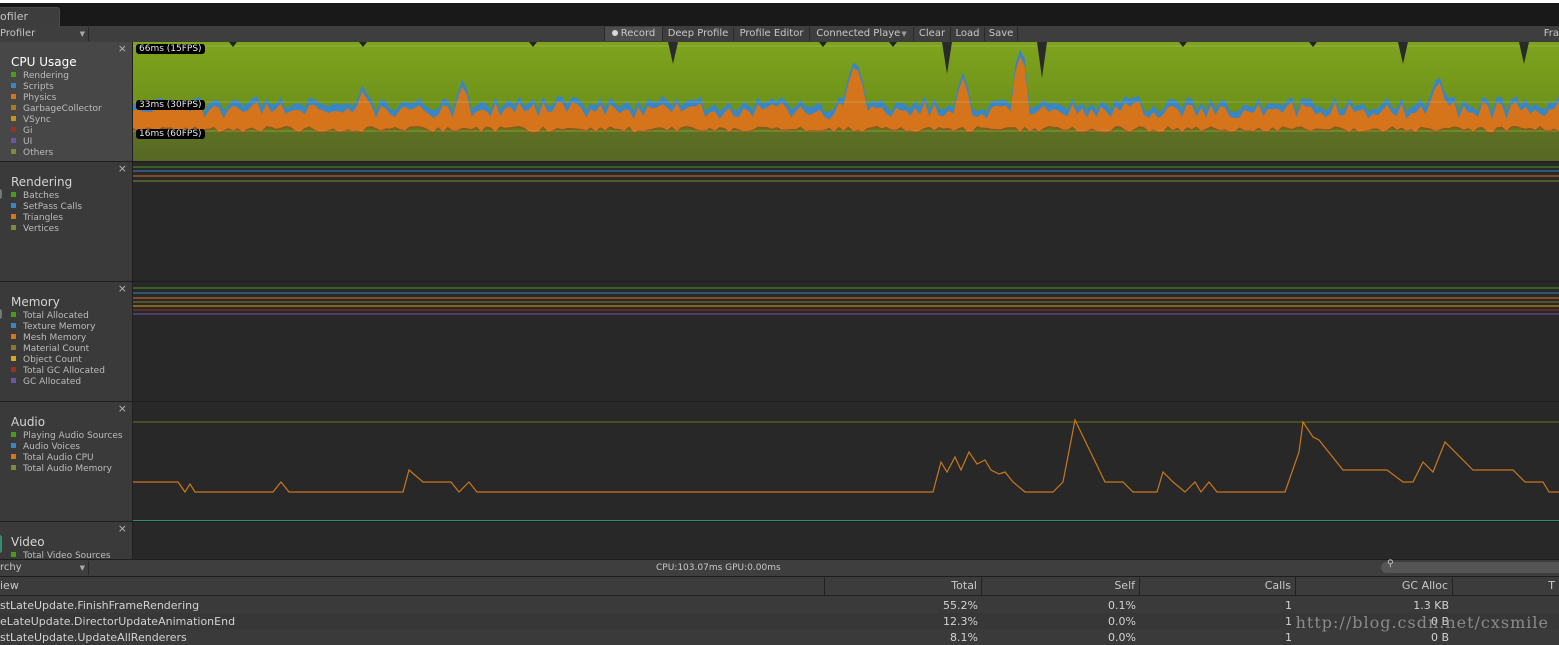 Image resolution: width=1559 pixels, height=645 pixels. Describe the element at coordinates (56, 120) in the screenshot. I see `legend-item: VSync` at that location.